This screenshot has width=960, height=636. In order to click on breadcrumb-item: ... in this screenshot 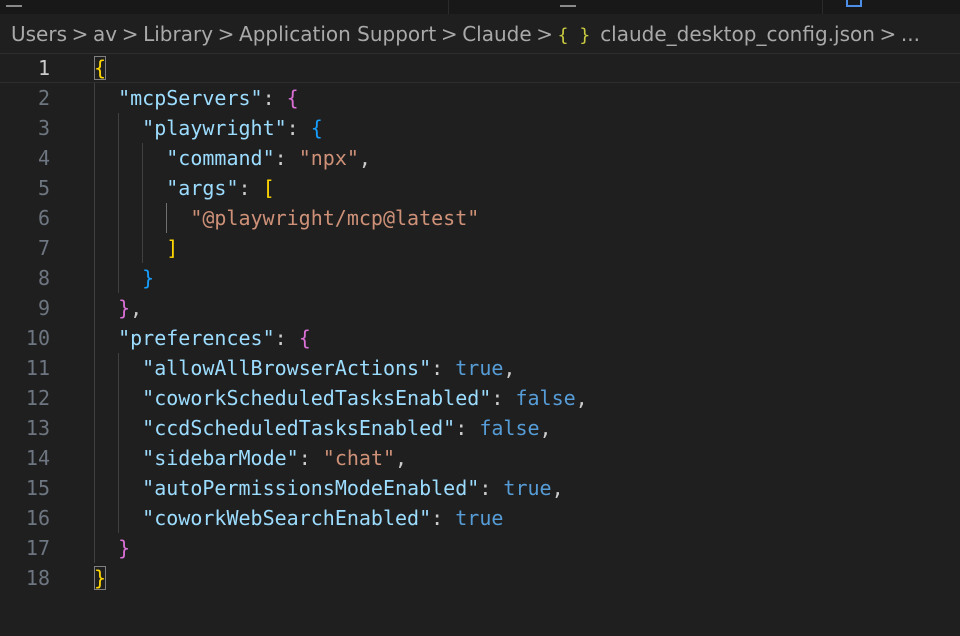, I will do `click(910, 34)`.